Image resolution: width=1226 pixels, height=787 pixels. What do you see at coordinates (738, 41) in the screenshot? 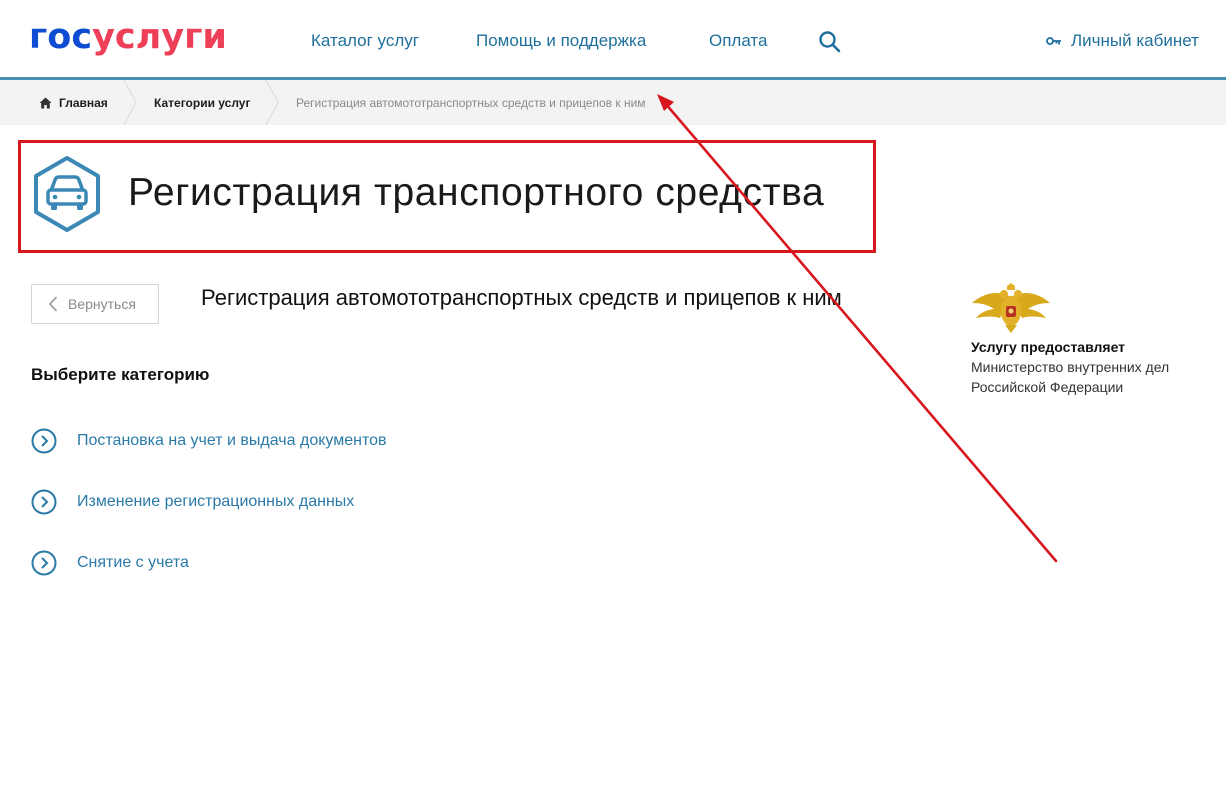
I see `nav-payment: Оплата` at bounding box center [738, 41].